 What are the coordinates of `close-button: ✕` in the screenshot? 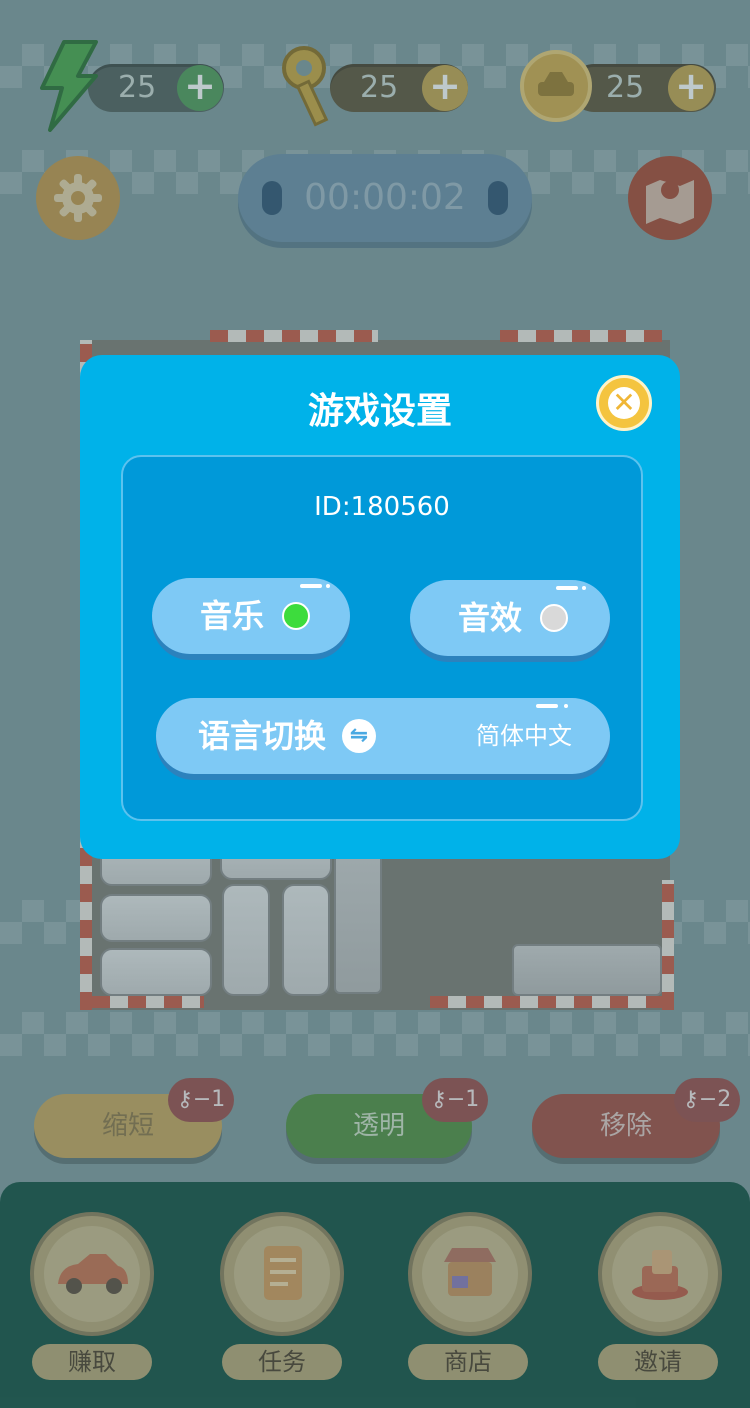 It's located at (624, 403).